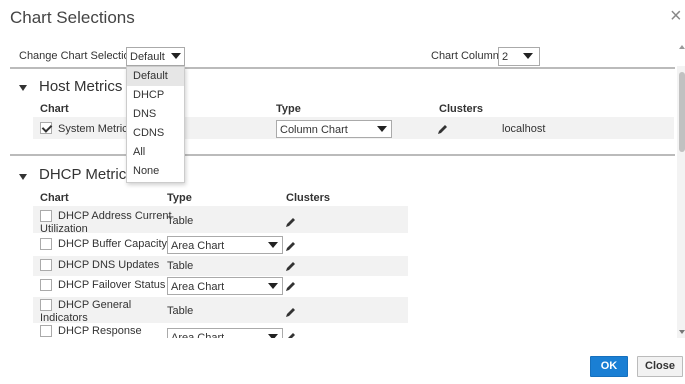  I want to click on chart-selection-dropdown-menu: Default DHCP DNS CDNS All None, so click(155, 124).